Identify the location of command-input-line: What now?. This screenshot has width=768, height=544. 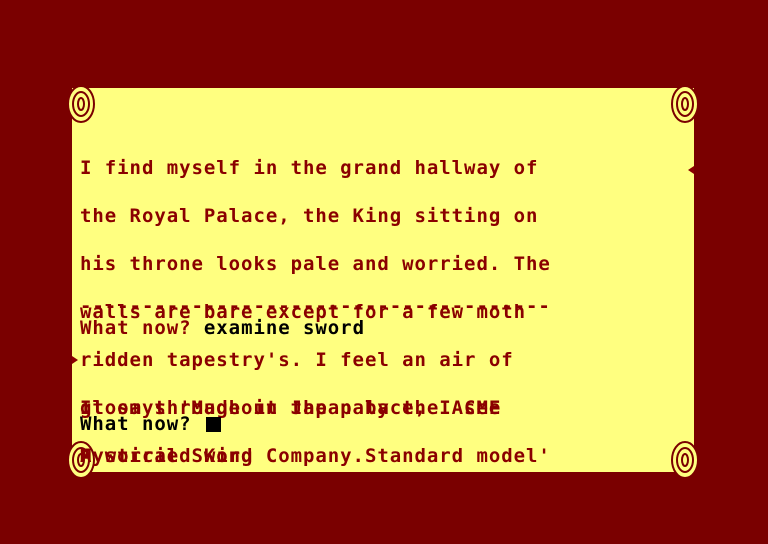
(385, 424).